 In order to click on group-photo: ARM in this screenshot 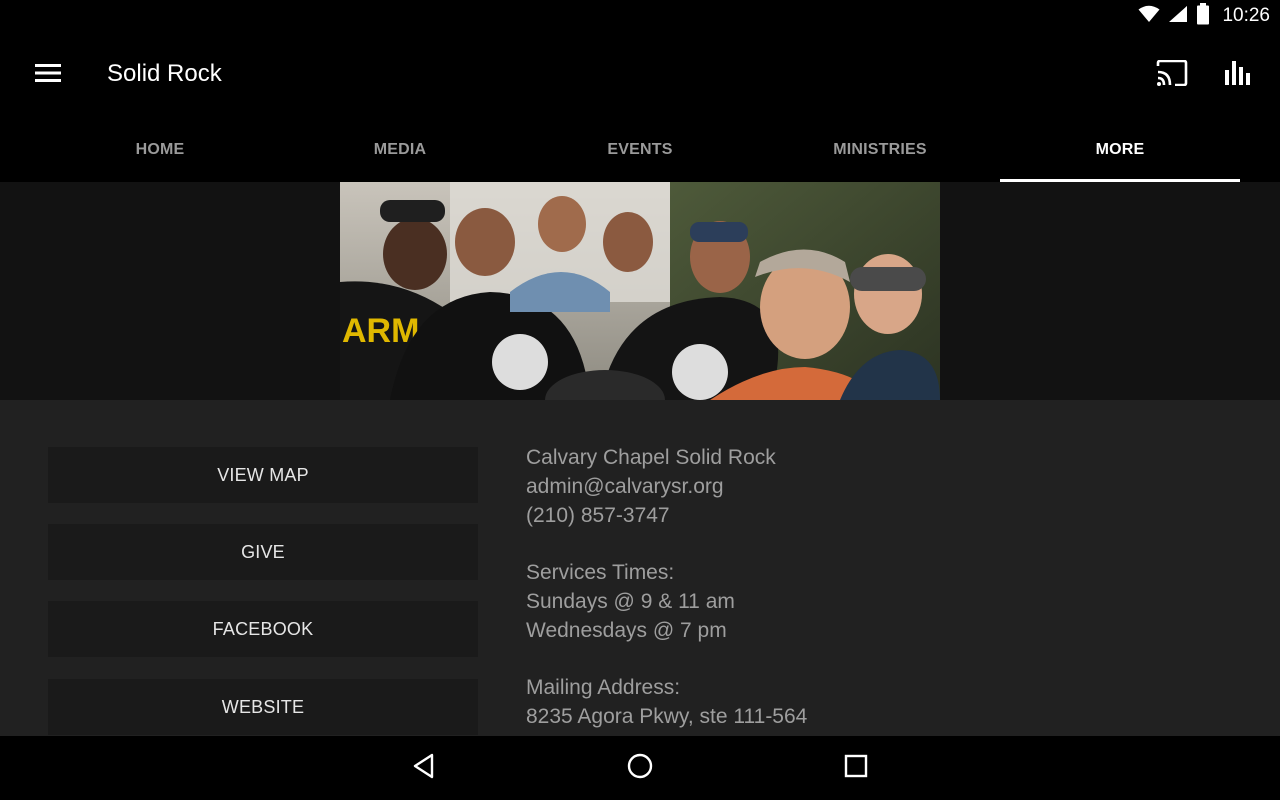, I will do `click(640, 291)`.